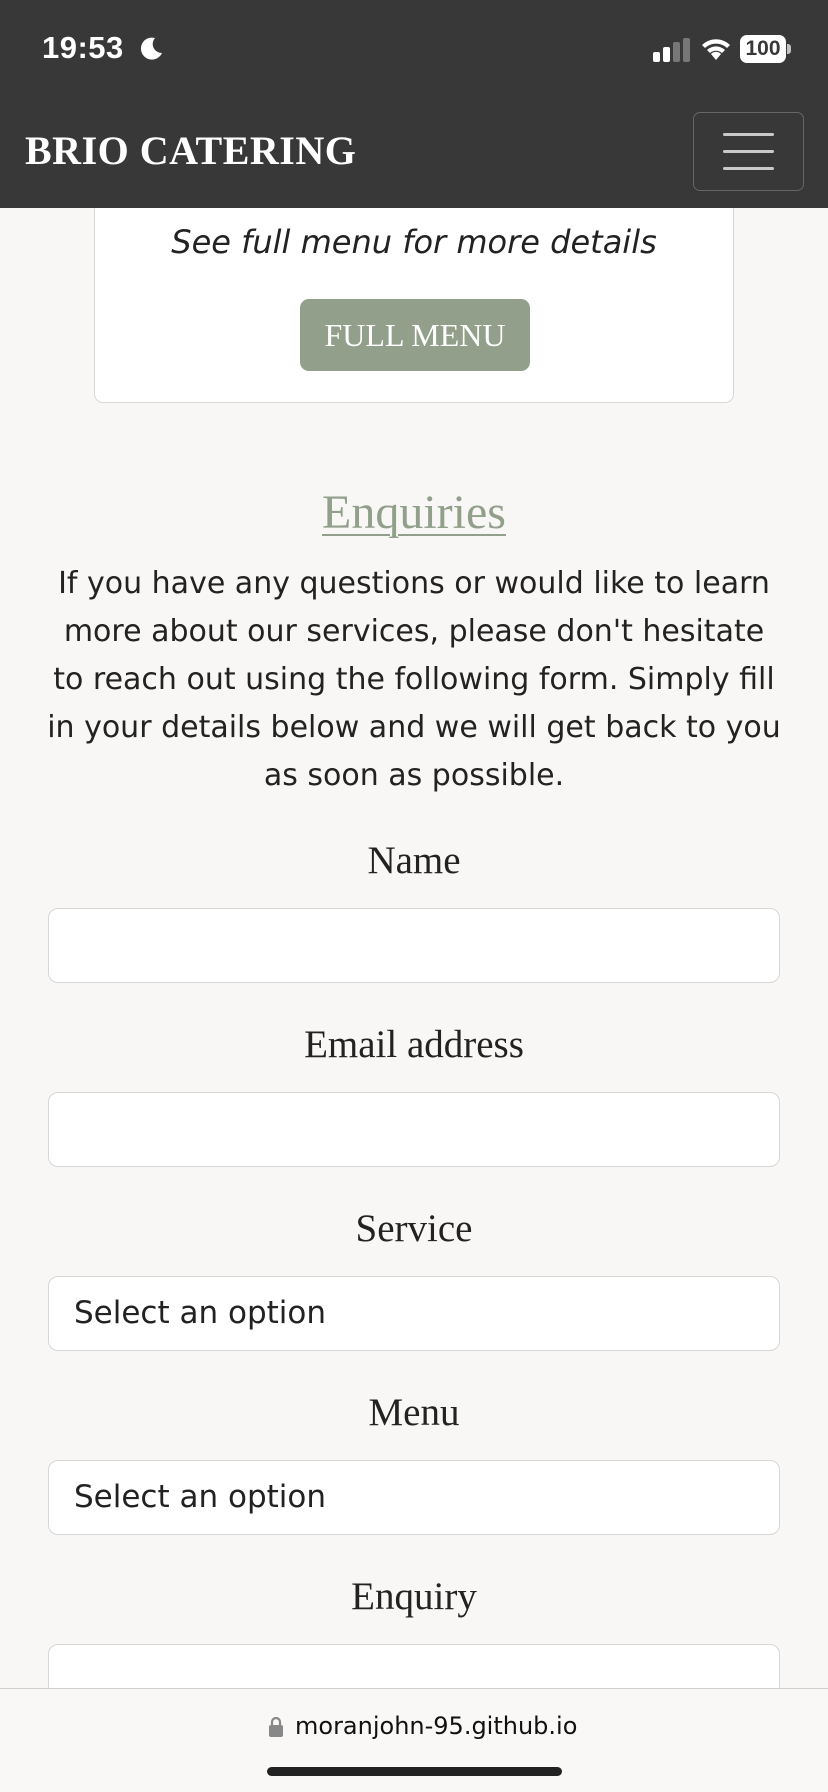  I want to click on lock-icon, so click(276, 1727).